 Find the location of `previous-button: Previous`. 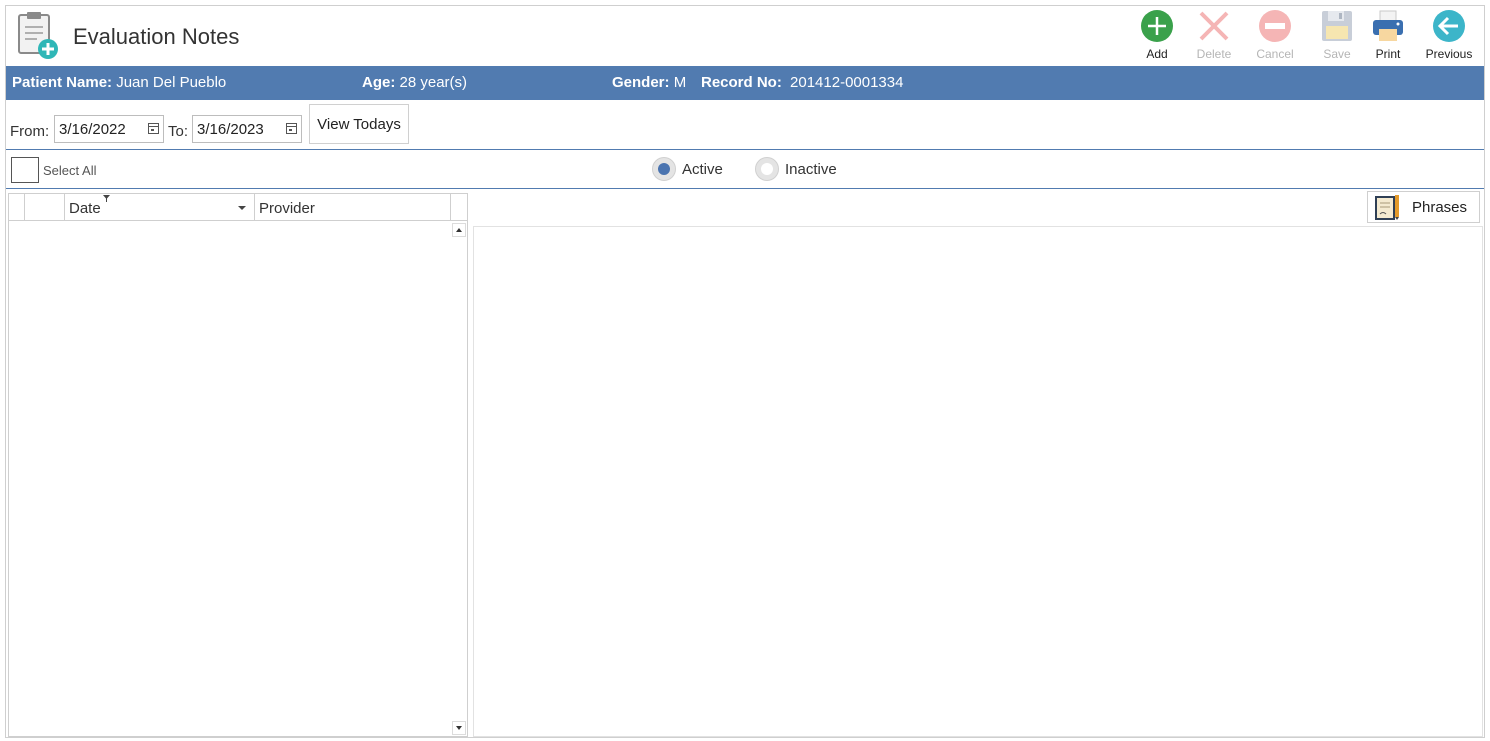

previous-button: Previous is located at coordinates (1449, 37).